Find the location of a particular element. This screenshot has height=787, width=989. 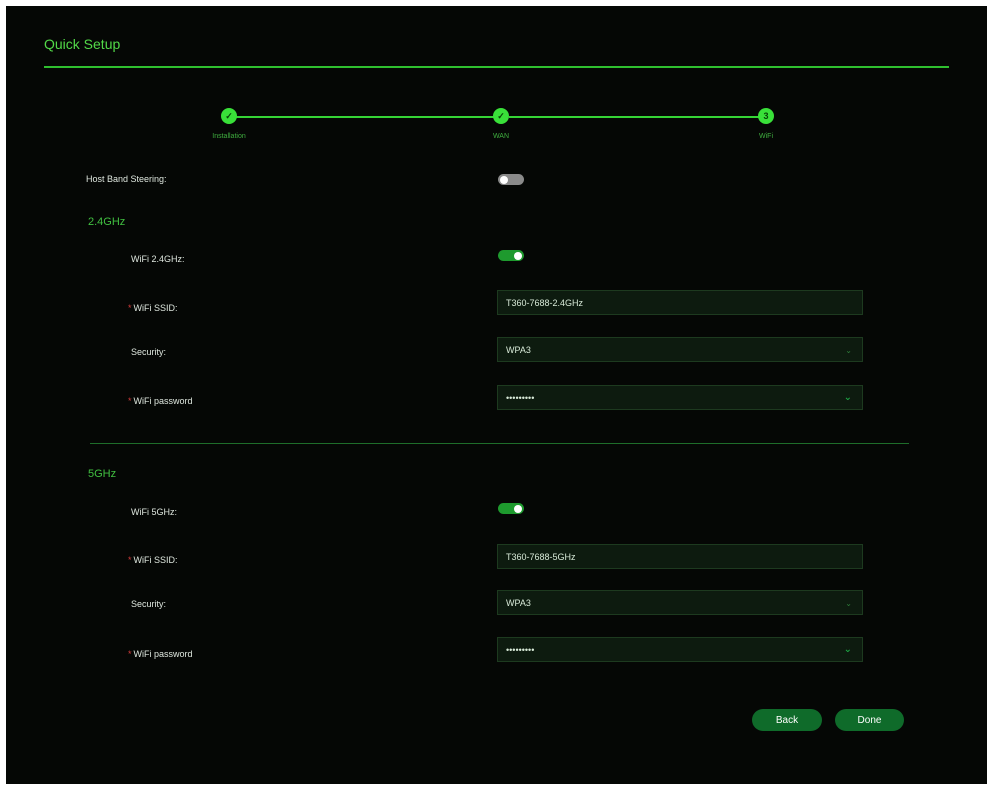

step-label-wifi: WiFi is located at coordinates (766, 136).